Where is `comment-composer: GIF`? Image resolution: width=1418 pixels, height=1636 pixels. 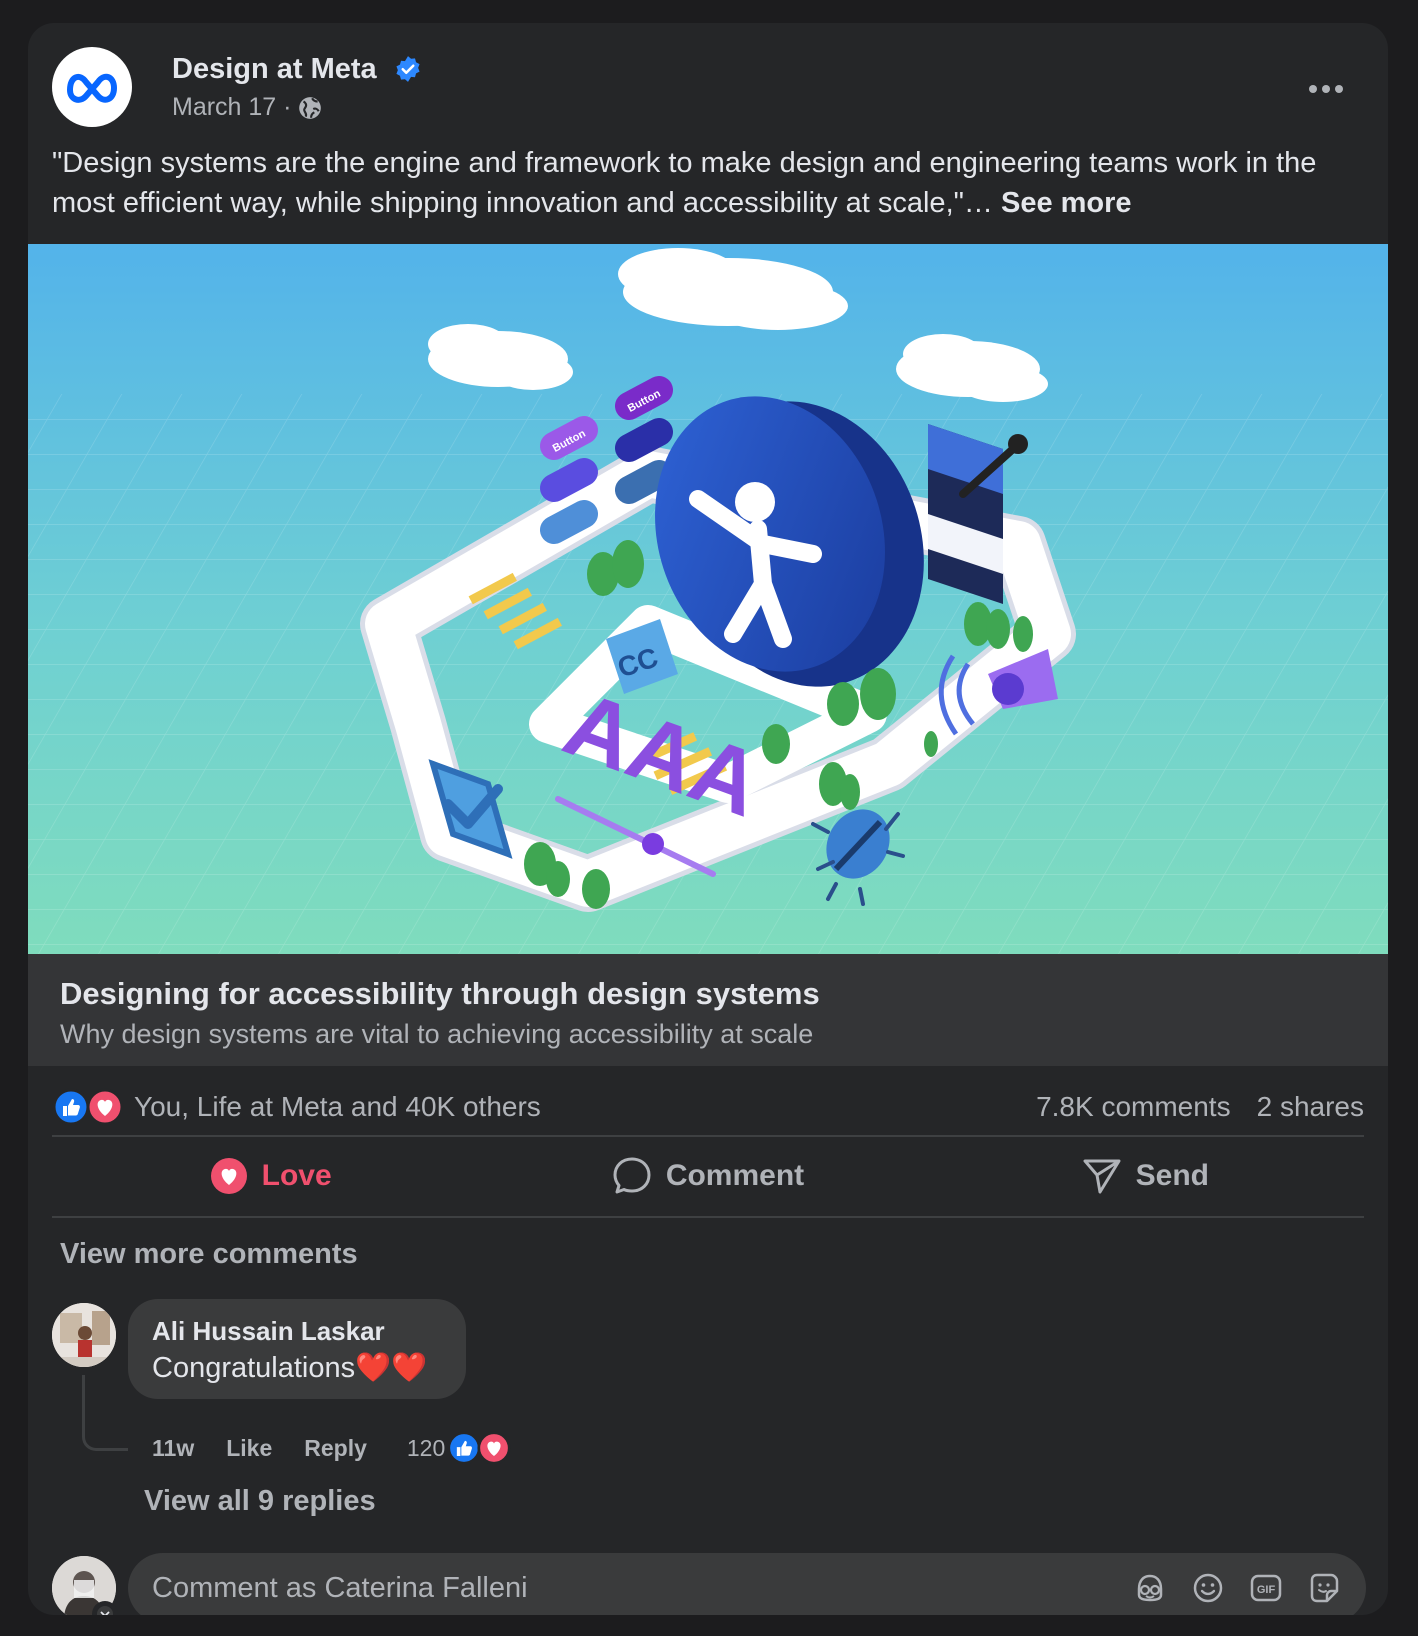 comment-composer: GIF is located at coordinates (747, 1584).